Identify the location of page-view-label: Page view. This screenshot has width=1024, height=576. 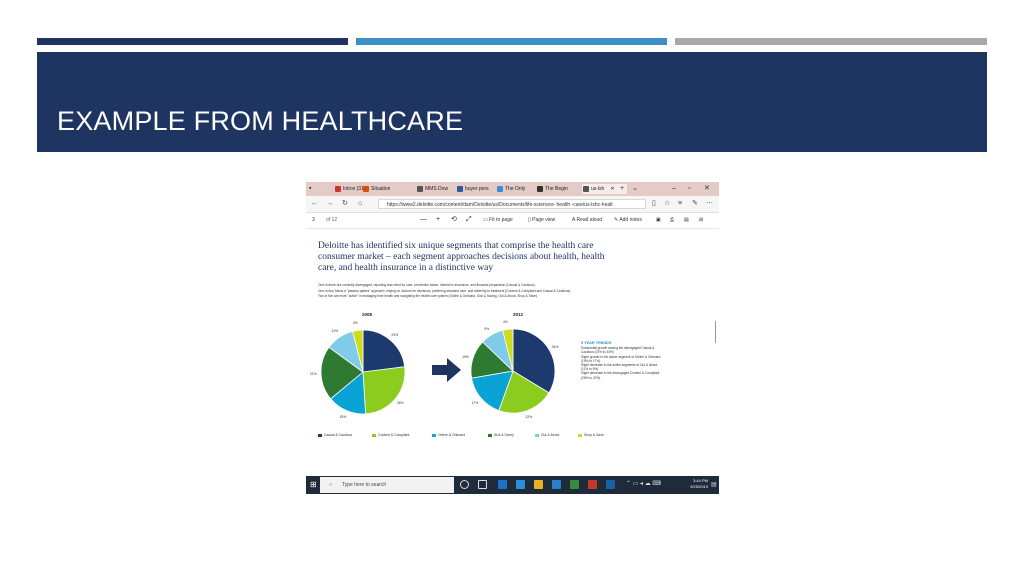
(544, 220).